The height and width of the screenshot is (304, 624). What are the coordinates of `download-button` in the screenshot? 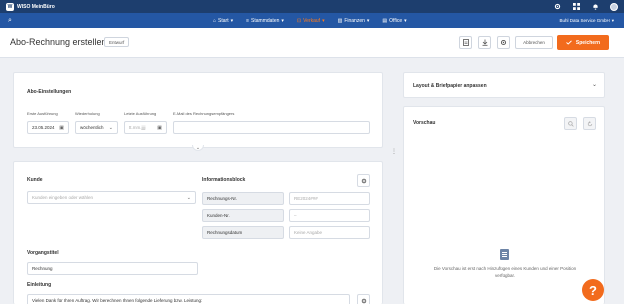 It's located at (484, 42).